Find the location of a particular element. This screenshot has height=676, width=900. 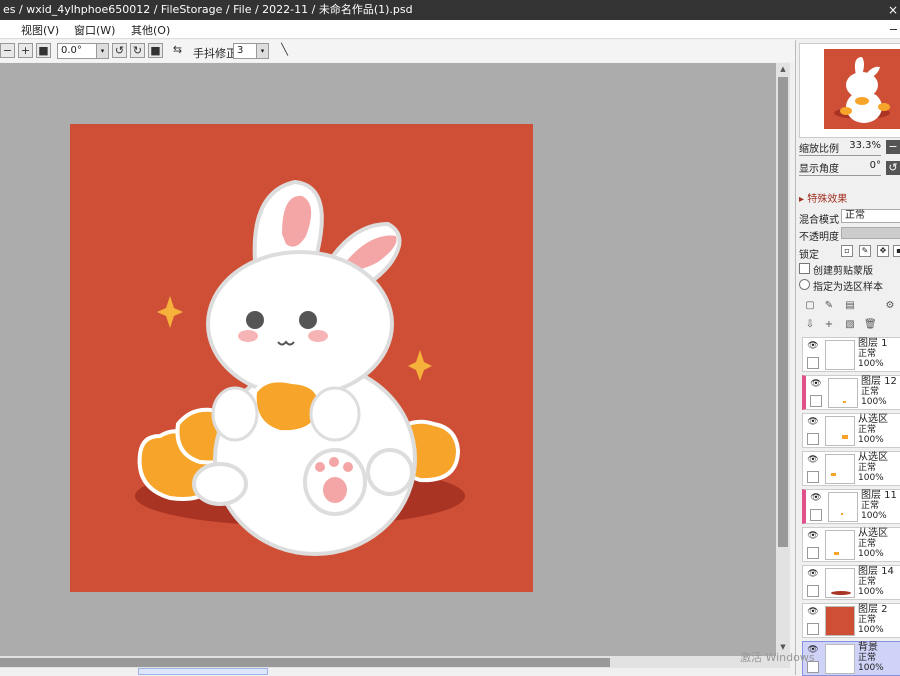

flip-icon: ⇆ is located at coordinates (177, 50).